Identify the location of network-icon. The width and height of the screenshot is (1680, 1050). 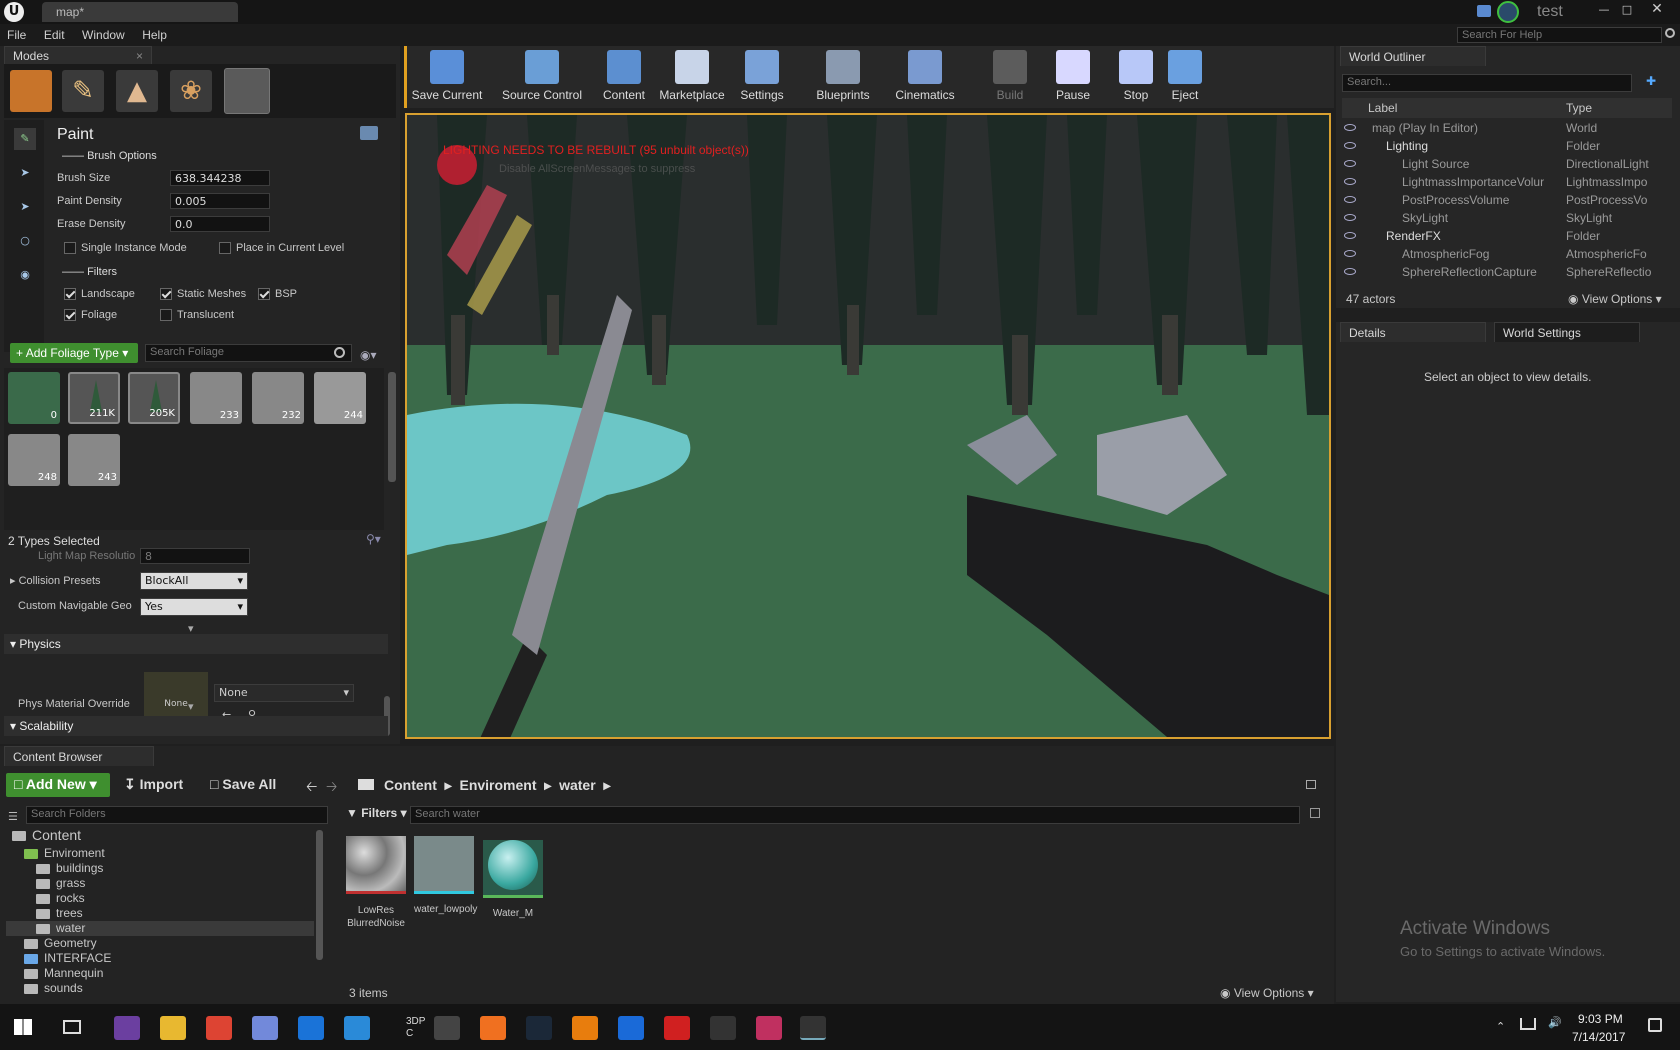
(1528, 1024).